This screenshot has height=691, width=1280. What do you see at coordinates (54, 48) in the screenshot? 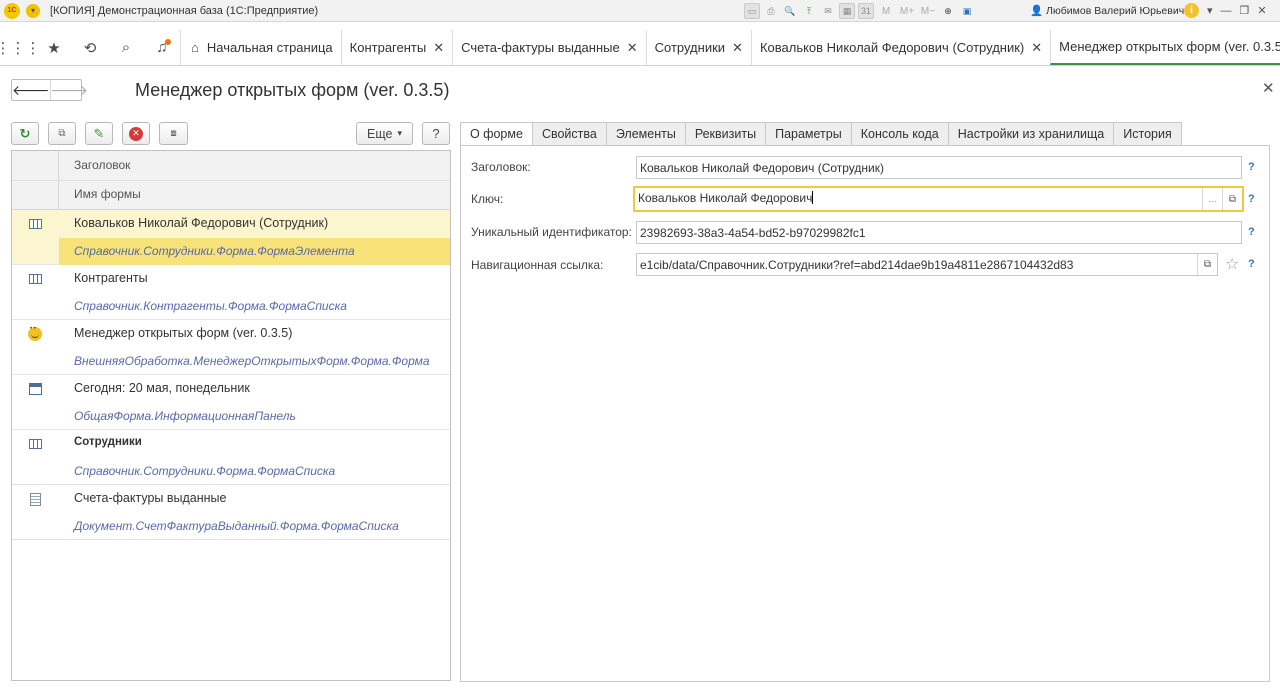
I see `favorites-star-icon: ★` at bounding box center [54, 48].